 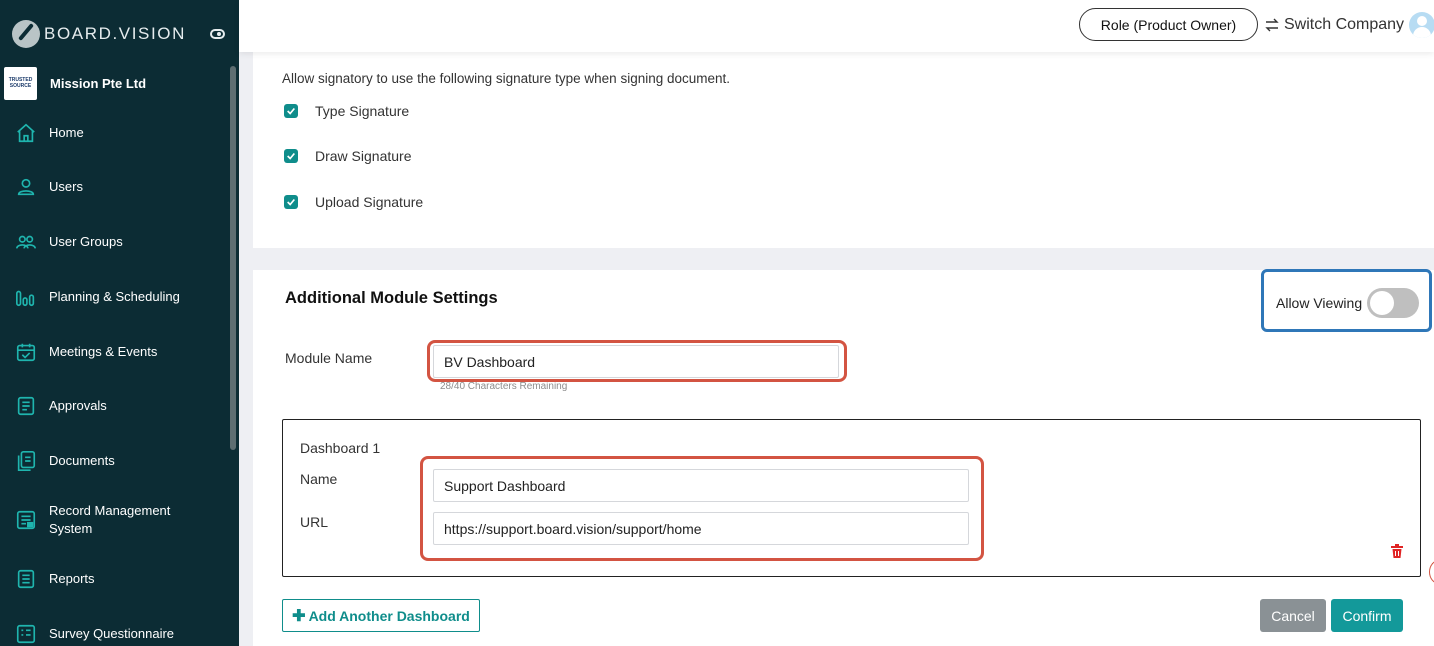 What do you see at coordinates (362, 111) in the screenshot?
I see `type-signature-label: Type Signature` at bounding box center [362, 111].